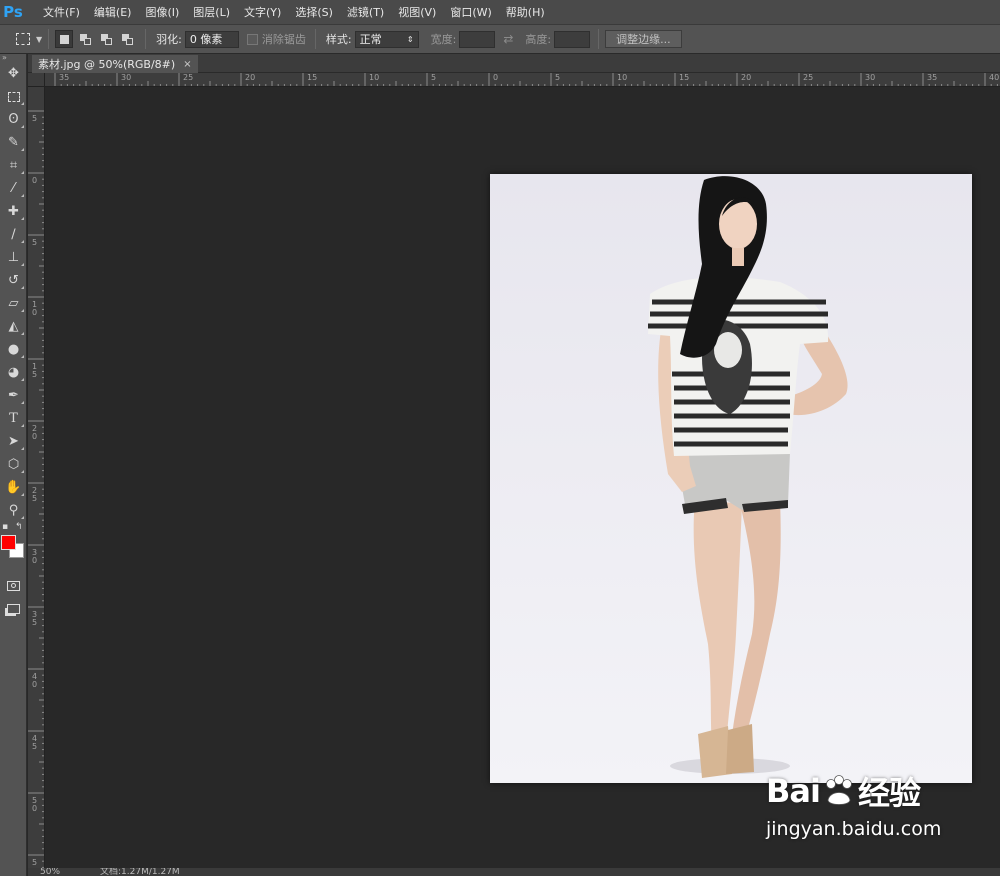 The image size is (1000, 876). Describe the element at coordinates (370, 39) in the screenshot. I see `style-value: 正常` at that location.